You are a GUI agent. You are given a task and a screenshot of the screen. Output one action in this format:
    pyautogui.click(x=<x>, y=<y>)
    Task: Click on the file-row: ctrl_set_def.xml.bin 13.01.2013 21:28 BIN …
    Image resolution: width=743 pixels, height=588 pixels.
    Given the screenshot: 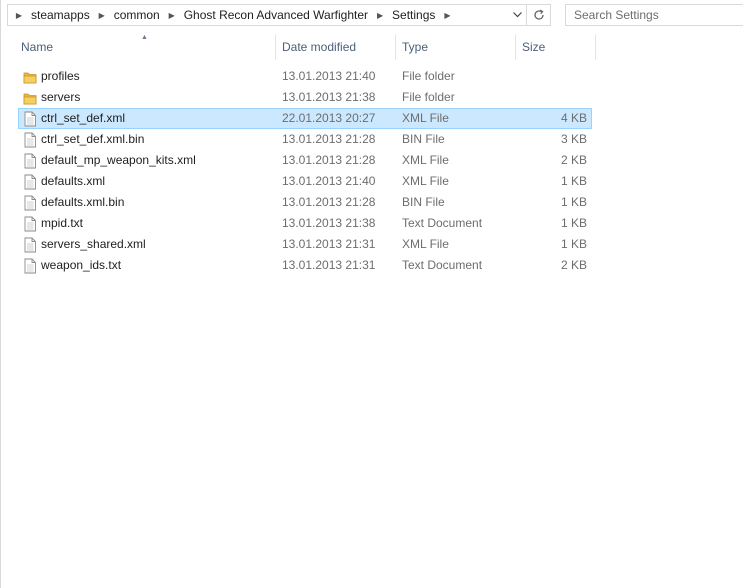 What is the action you would take?
    pyautogui.click(x=305, y=139)
    